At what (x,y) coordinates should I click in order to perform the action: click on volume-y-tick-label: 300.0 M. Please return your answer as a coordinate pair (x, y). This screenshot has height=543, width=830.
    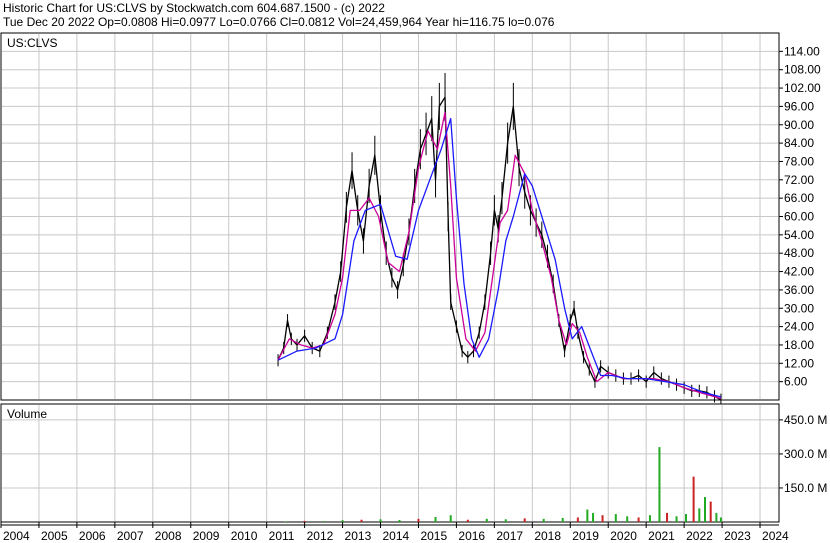
    Looking at the image, I should click on (805, 454).